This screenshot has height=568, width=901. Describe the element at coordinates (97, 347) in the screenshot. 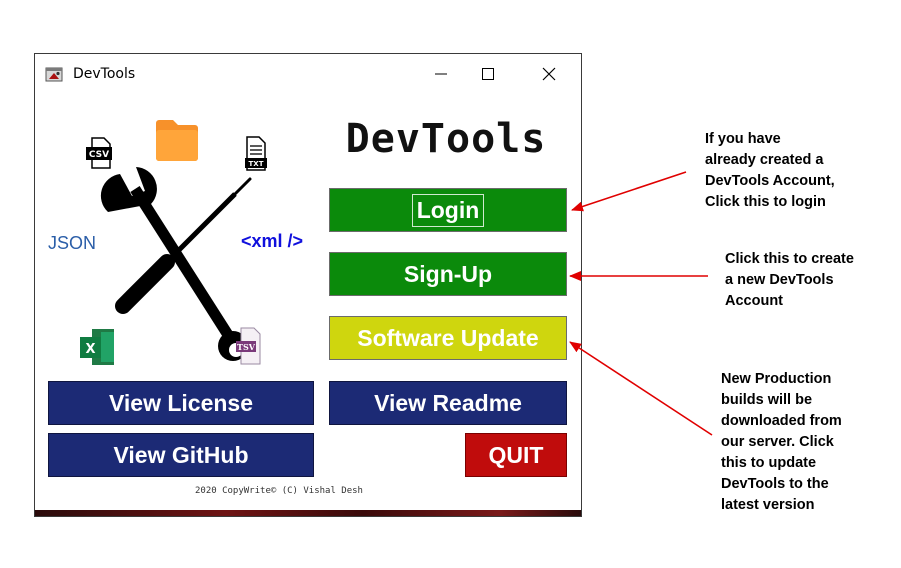

I see `excel-icon: X` at that location.